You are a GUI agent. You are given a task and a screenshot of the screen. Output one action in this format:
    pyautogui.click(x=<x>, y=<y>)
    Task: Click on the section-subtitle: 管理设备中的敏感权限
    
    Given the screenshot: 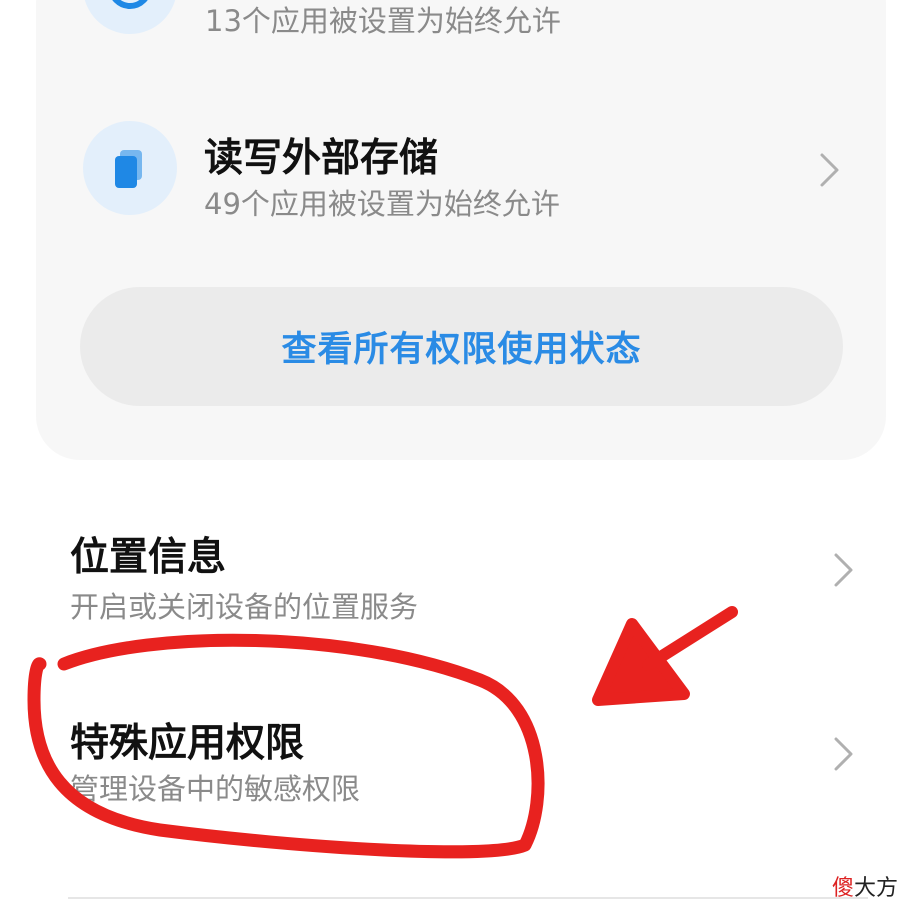 What is the action you would take?
    pyautogui.click(x=215, y=789)
    